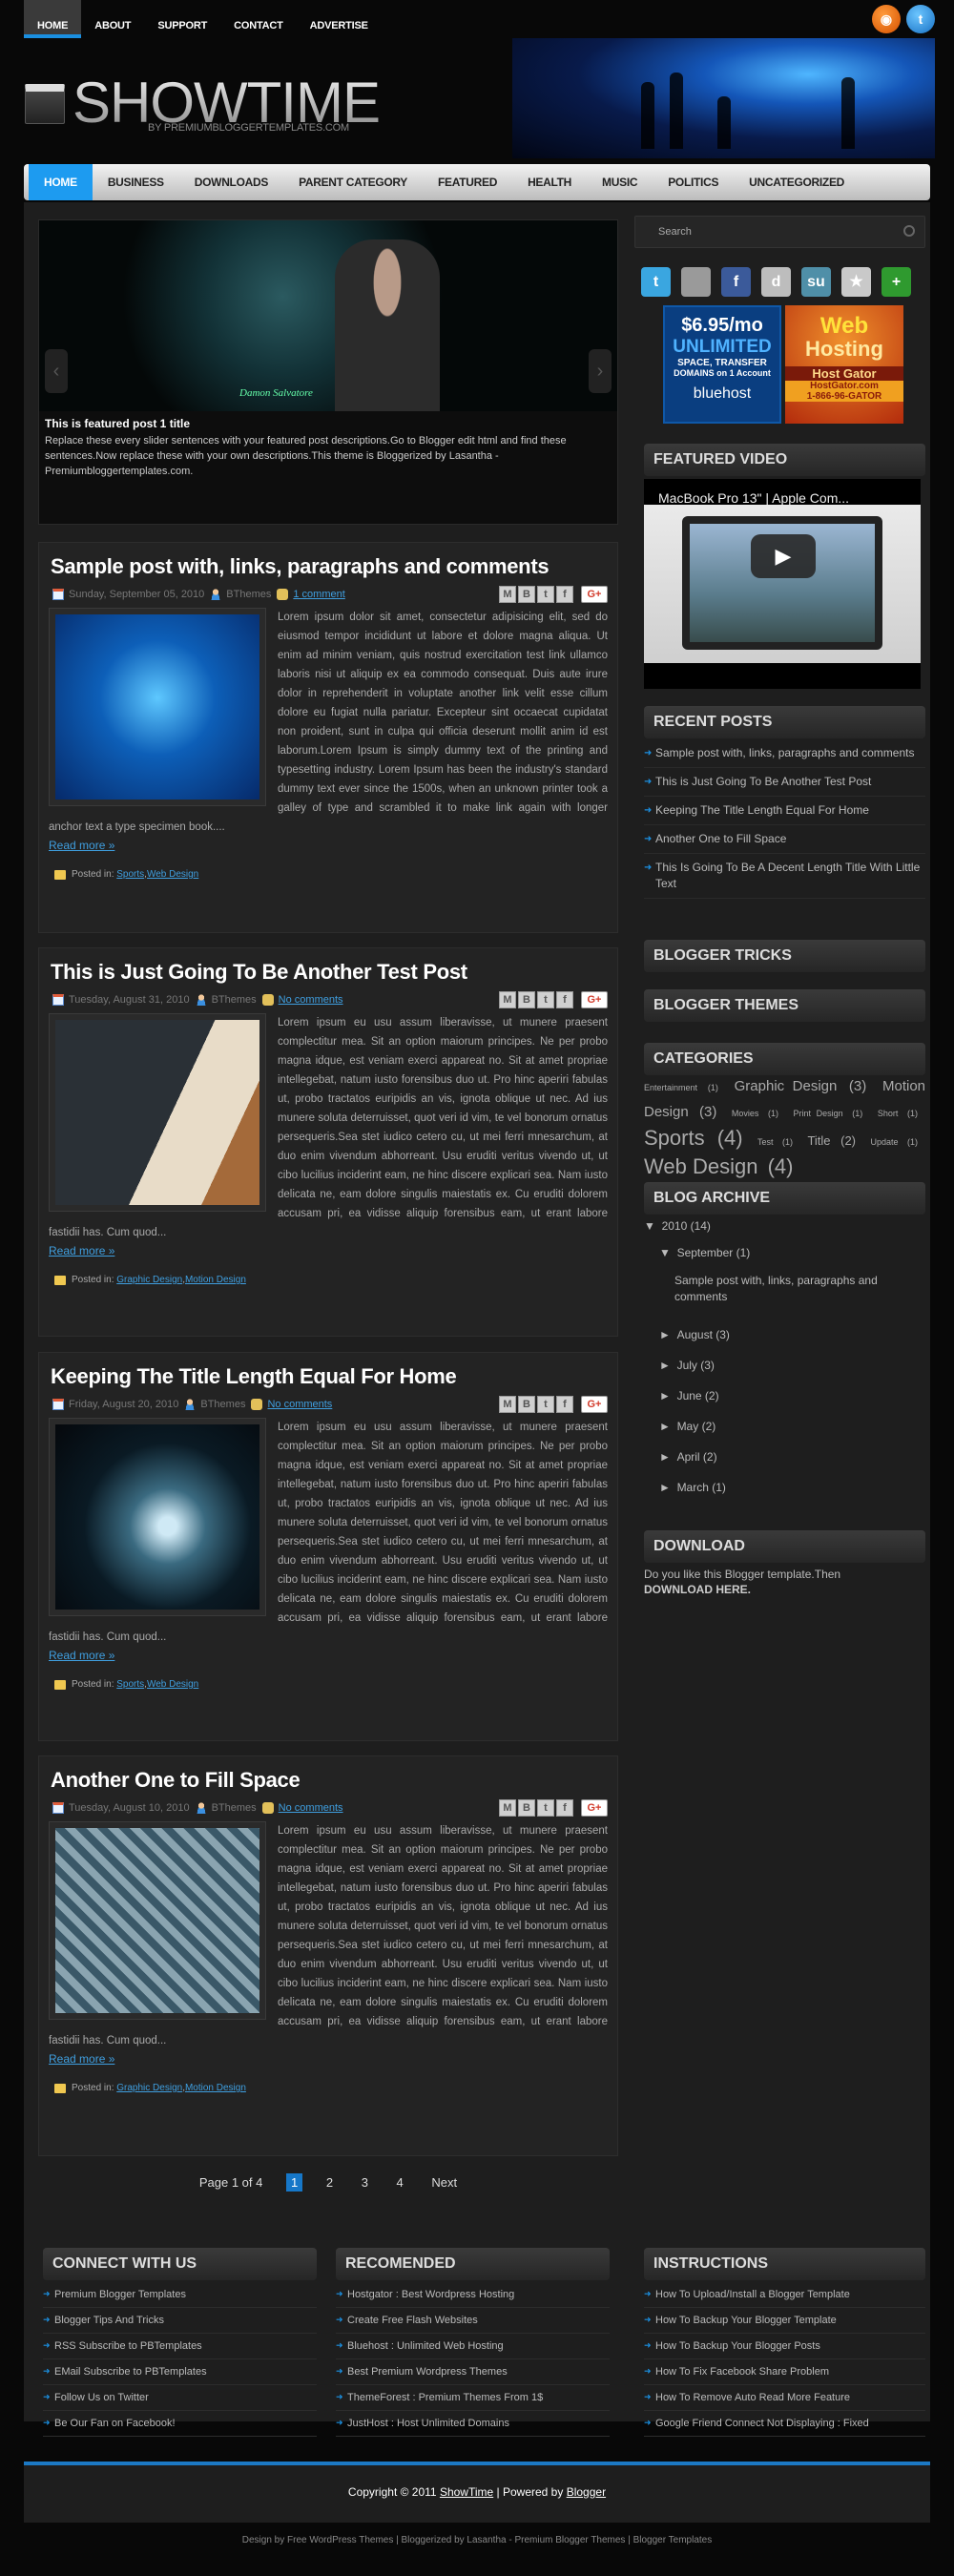  What do you see at coordinates (784, 839) in the screenshot?
I see `recent-post-link: Another One to Fill Space` at bounding box center [784, 839].